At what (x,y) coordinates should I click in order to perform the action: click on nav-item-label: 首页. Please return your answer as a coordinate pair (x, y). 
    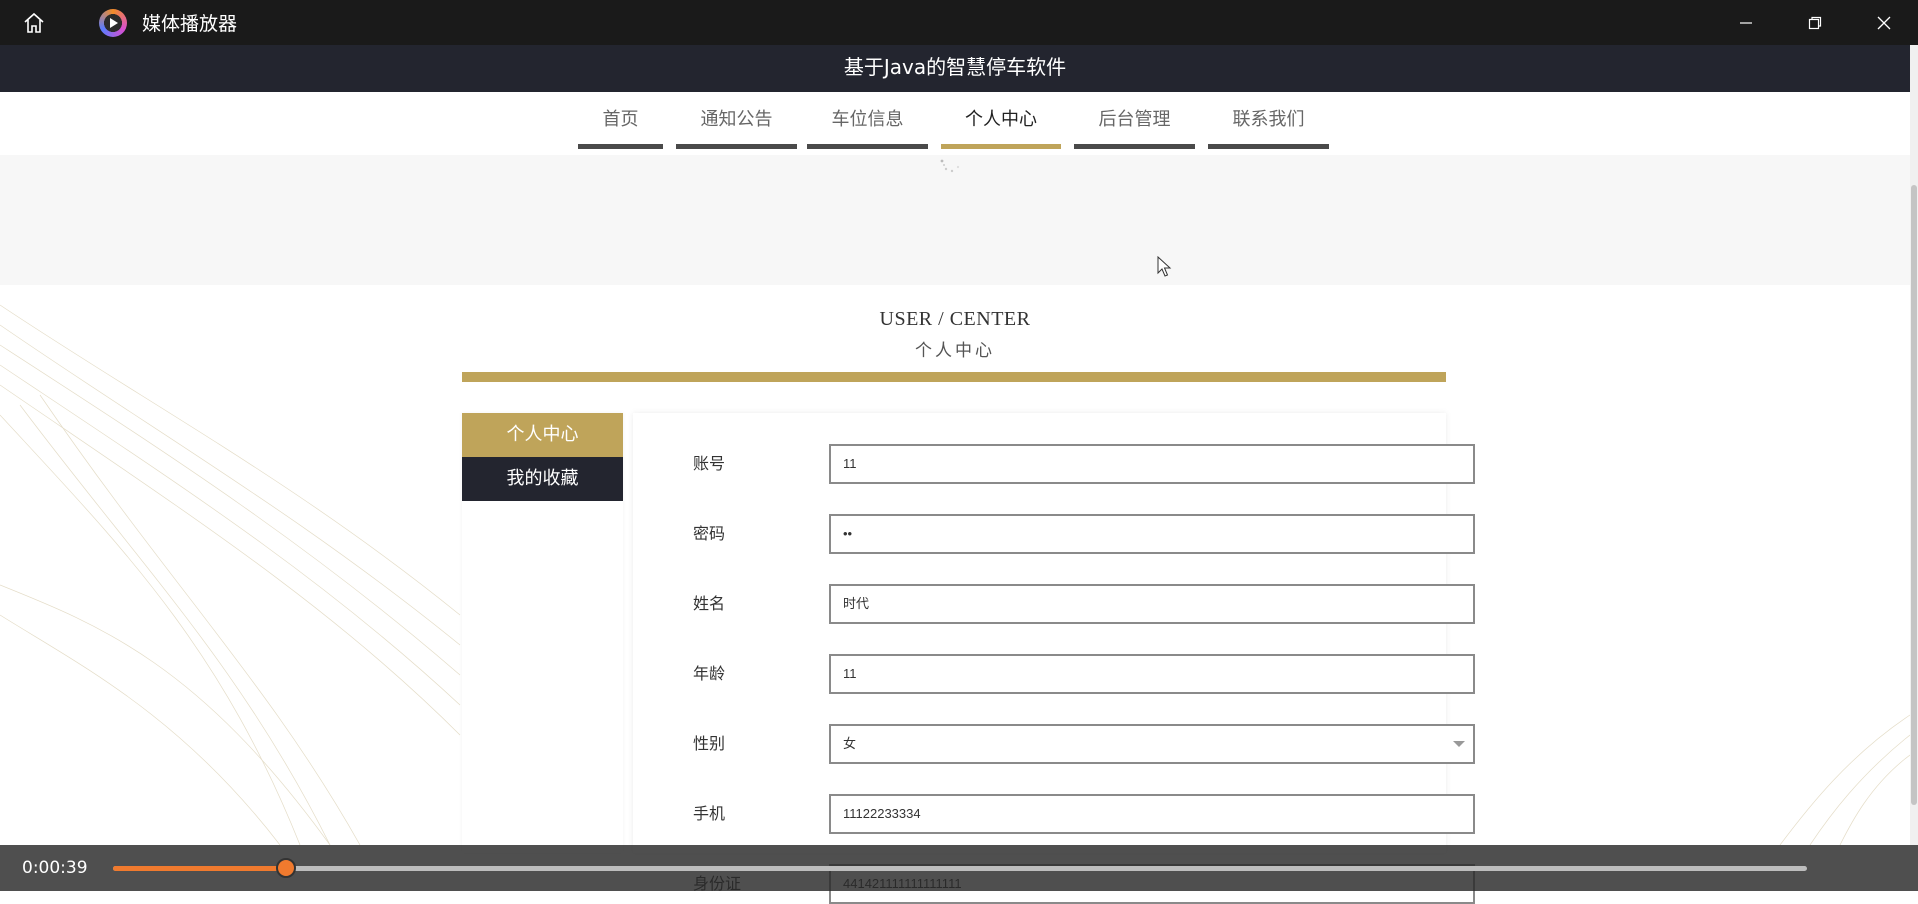
    Looking at the image, I should click on (620, 119).